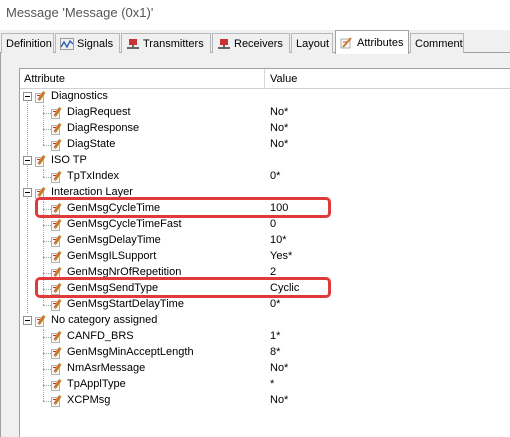  Describe the element at coordinates (99, 112) in the screenshot. I see `attribute-name: DiagRequest` at that location.